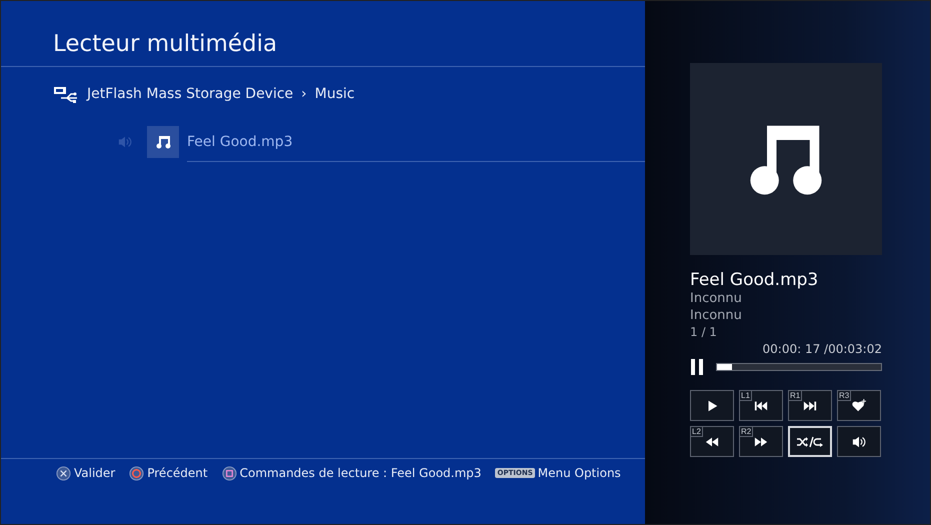  What do you see at coordinates (716, 298) in the screenshot?
I see `artist-name: Inconnu` at bounding box center [716, 298].